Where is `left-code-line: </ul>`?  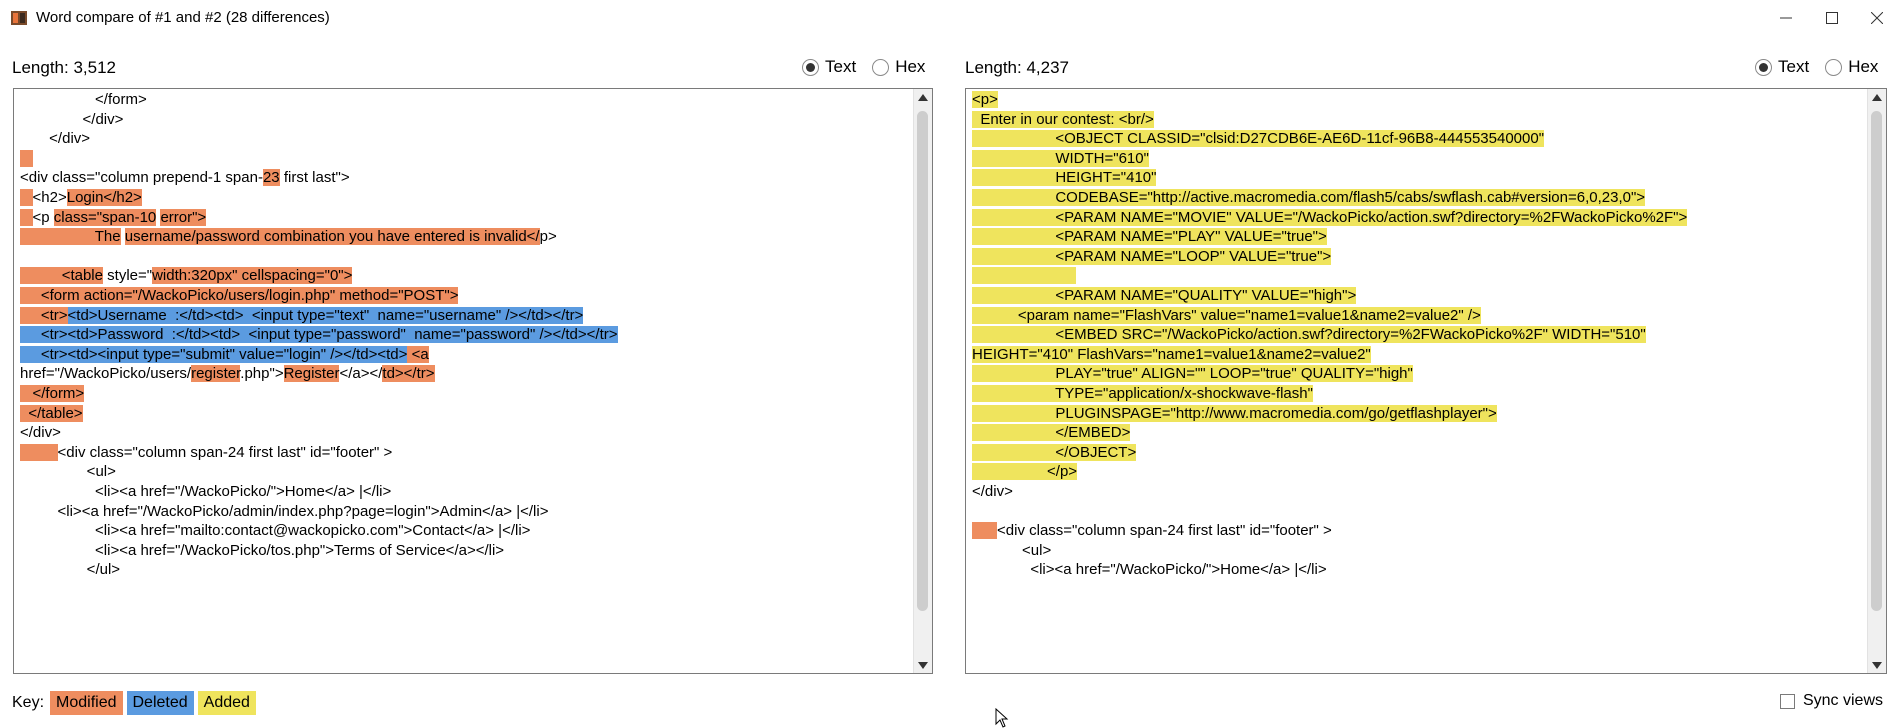
left-code-line: </ul> is located at coordinates (70, 570).